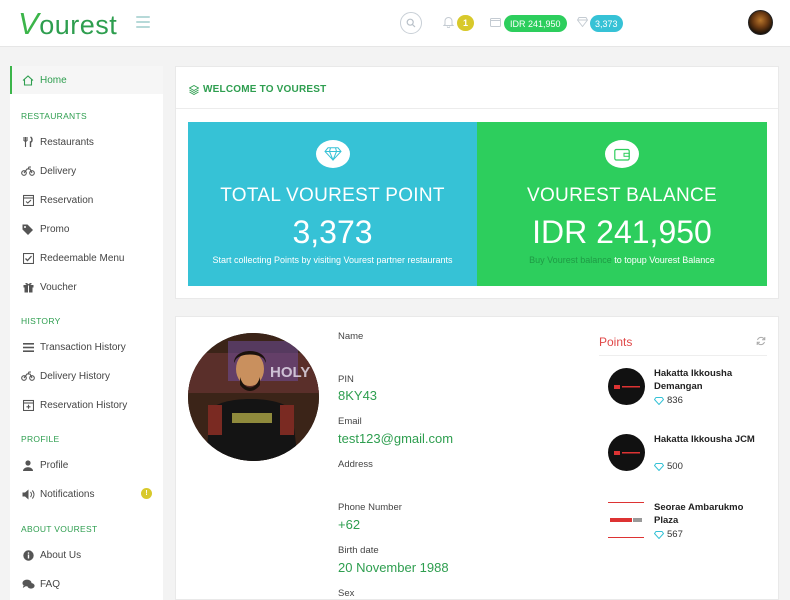 This screenshot has height=600, width=790. What do you see at coordinates (606, 23) in the screenshot?
I see `points-pill: 3,373` at bounding box center [606, 23].